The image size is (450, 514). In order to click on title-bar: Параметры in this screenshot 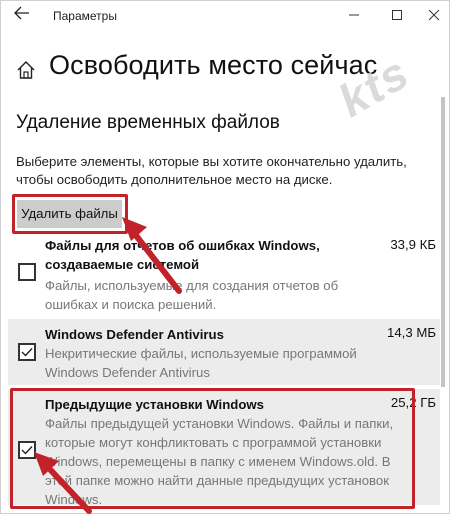, I will do `click(225, 16)`.